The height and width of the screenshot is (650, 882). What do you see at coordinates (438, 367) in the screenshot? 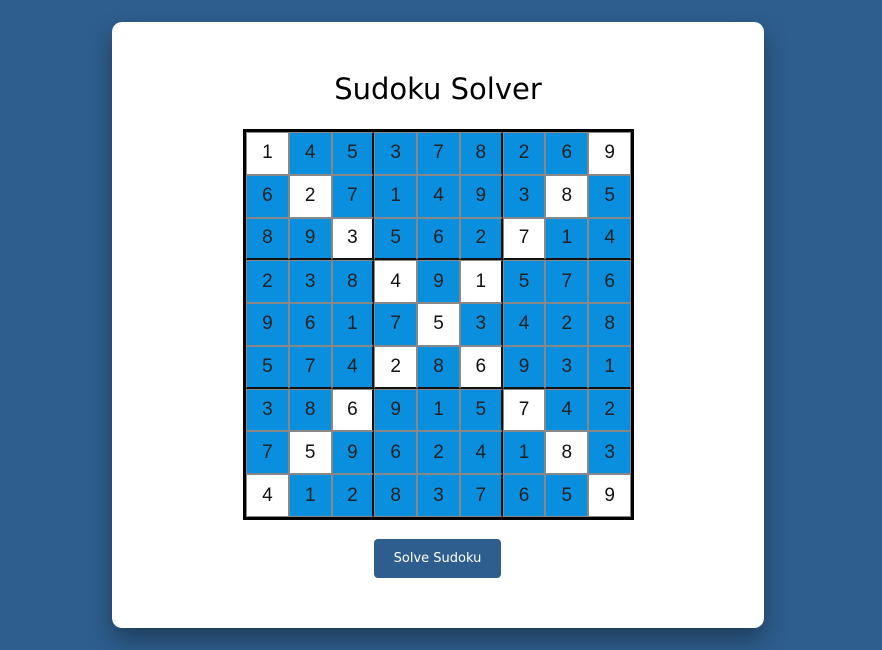
I see `sudoku-cell-r6-c5: 8` at bounding box center [438, 367].